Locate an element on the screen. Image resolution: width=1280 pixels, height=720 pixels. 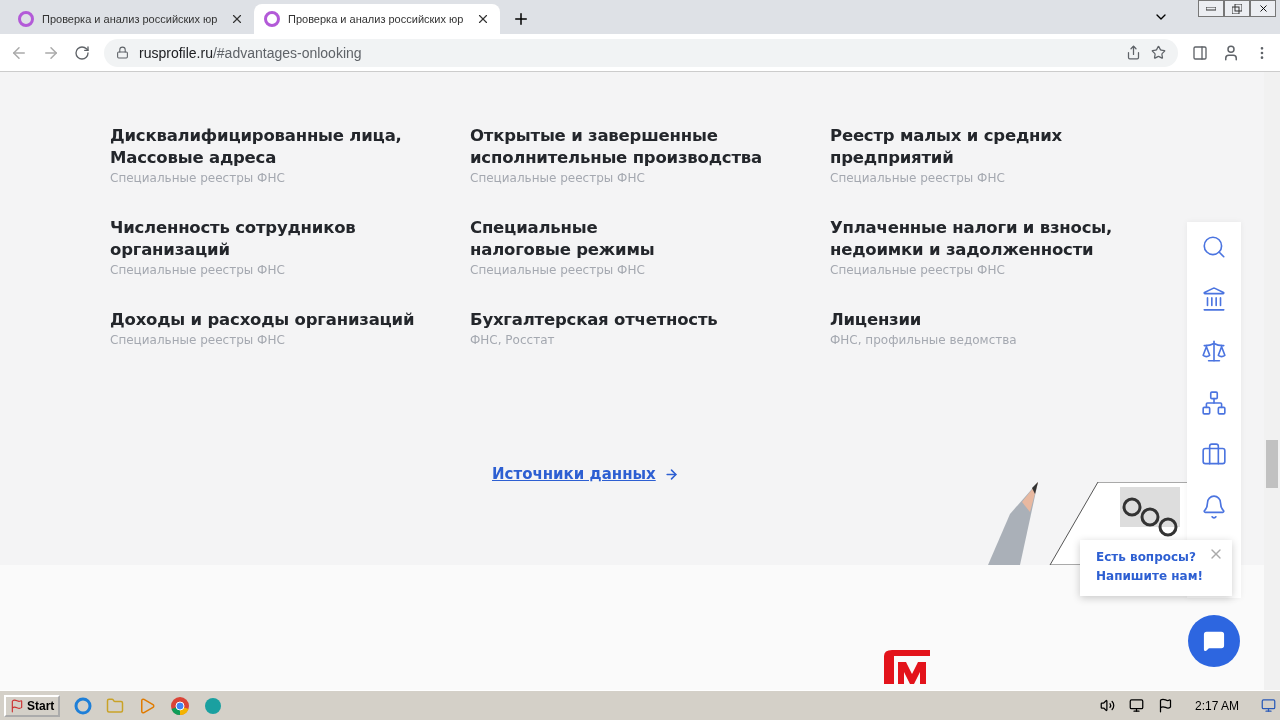
desktop-icon is located at coordinates (1268, 705).